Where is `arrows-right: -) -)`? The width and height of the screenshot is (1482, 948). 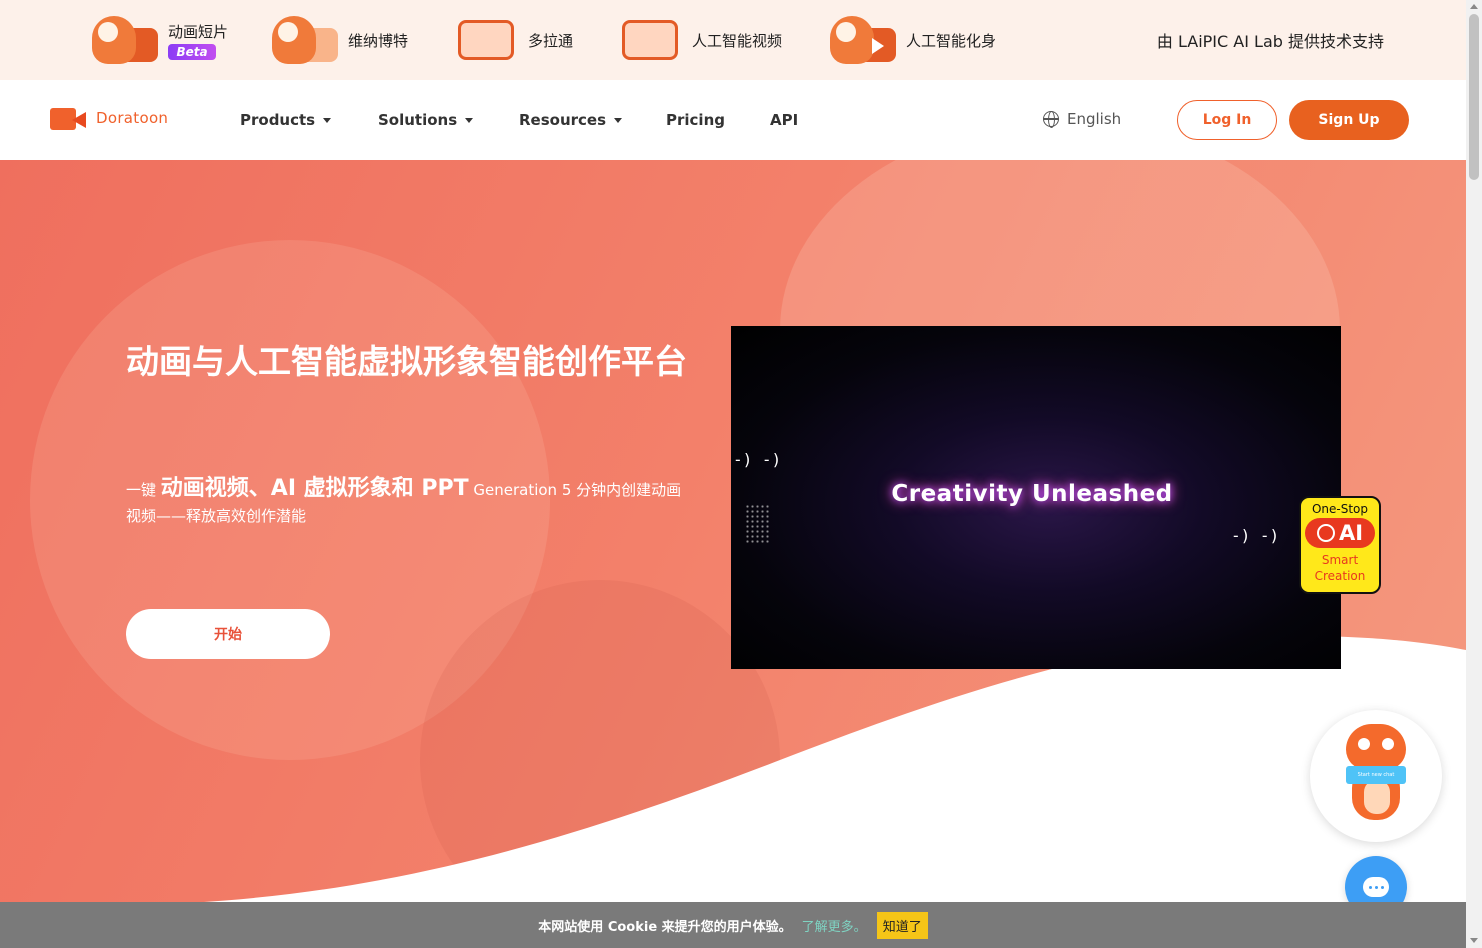
arrows-right: -) -) is located at coordinates (1255, 535).